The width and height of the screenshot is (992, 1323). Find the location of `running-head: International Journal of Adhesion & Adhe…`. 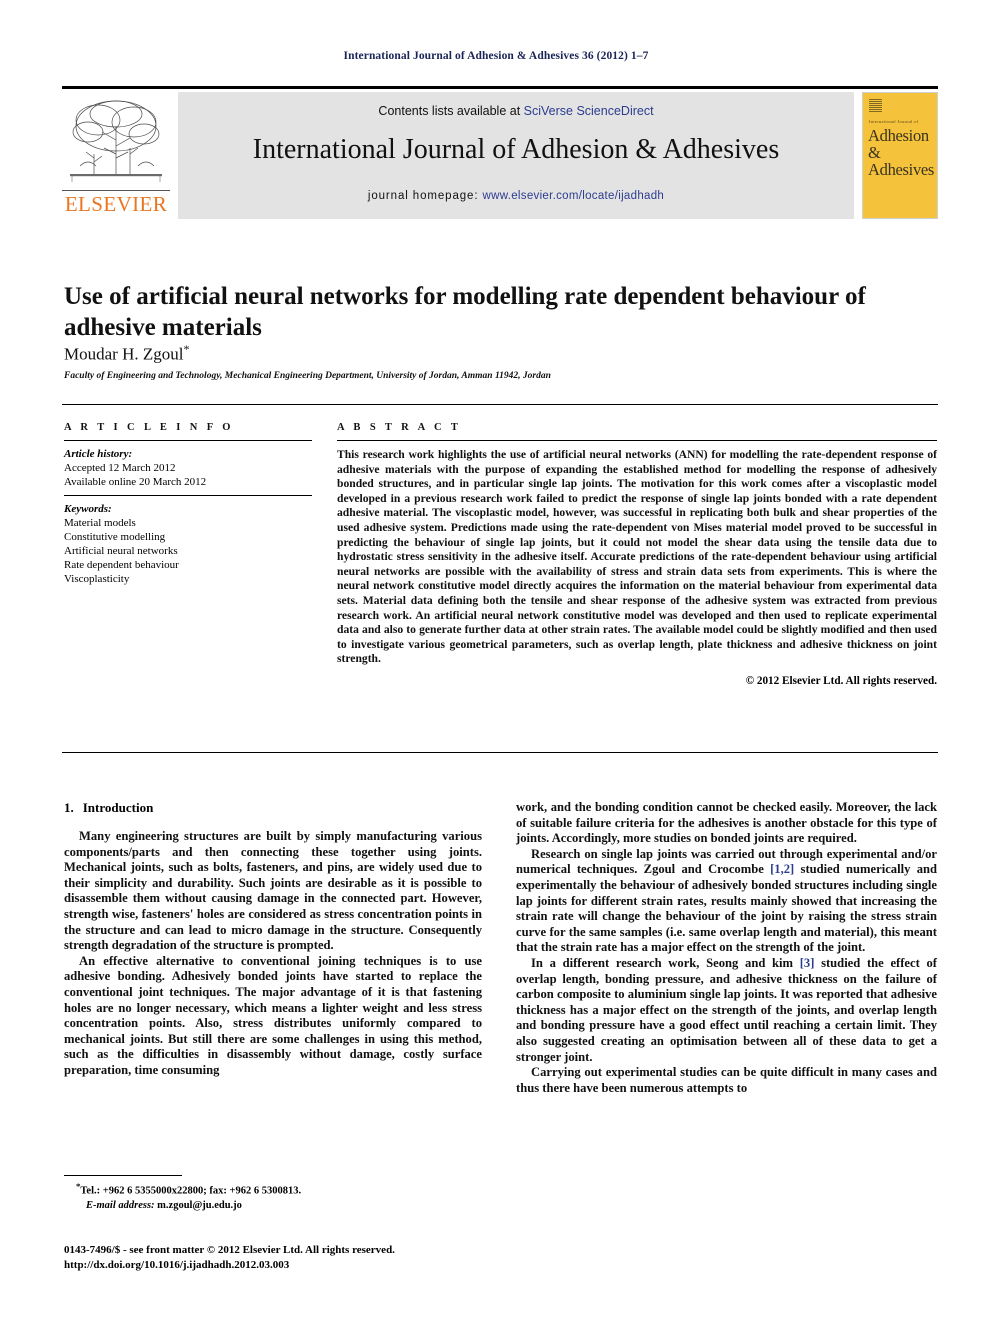

running-head: International Journal of Adhesion & Adhe… is located at coordinates (496, 56).